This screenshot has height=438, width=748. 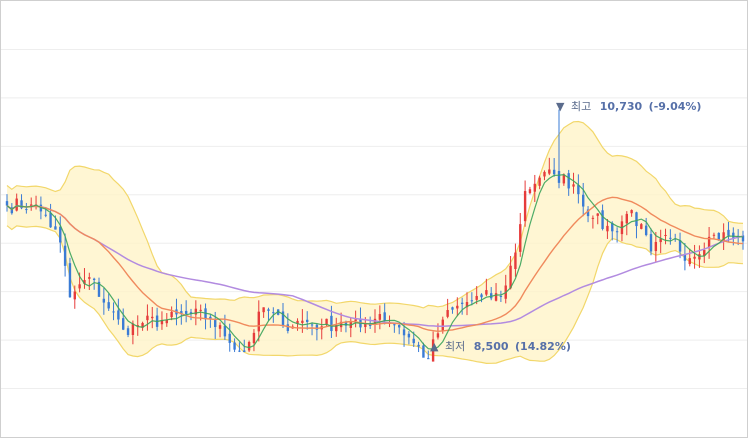 What do you see at coordinates (434, 346) in the screenshot?
I see `low-marker: ▲` at bounding box center [434, 346].